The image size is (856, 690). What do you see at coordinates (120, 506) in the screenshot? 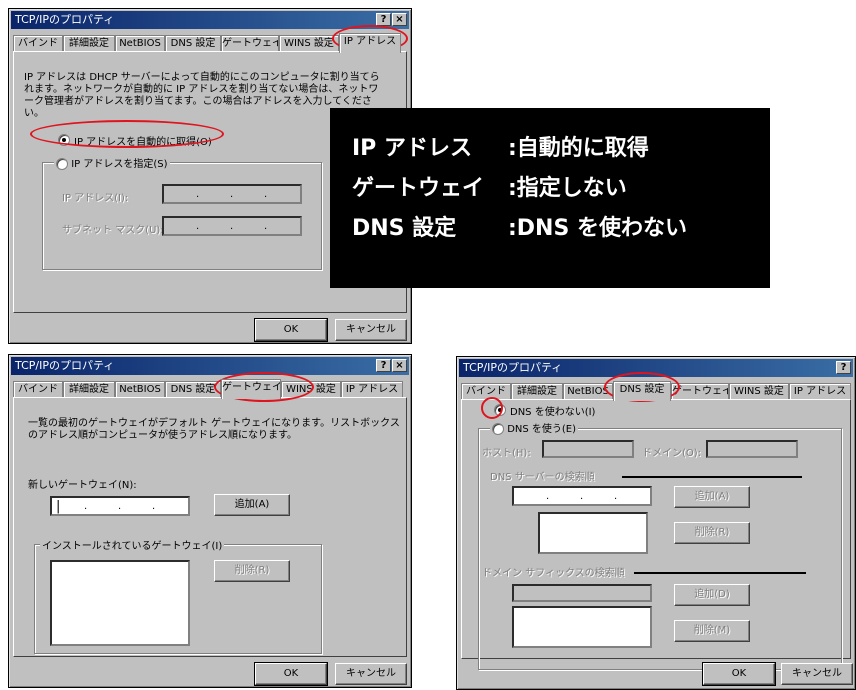
I see `new-gateway-field: | . . .` at bounding box center [120, 506].